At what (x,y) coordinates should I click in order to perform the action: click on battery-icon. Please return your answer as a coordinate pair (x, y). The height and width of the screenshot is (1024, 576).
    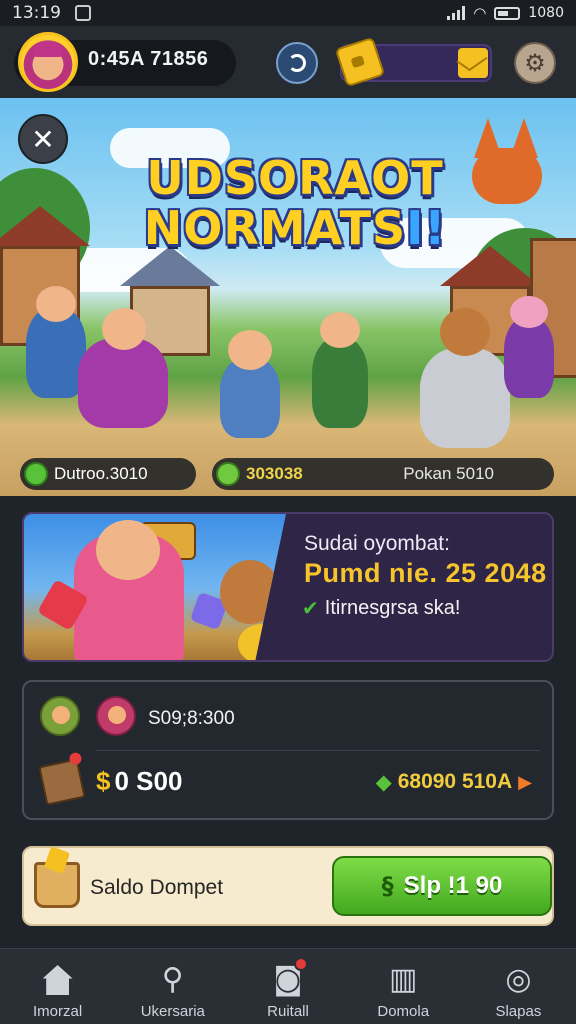
    Looking at the image, I should click on (507, 13).